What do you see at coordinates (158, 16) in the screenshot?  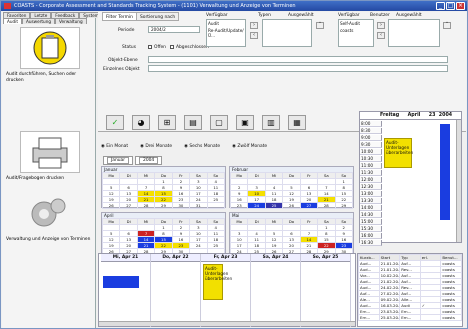 I see `tab-sortierung: Sortierung nach` at bounding box center [158, 16].